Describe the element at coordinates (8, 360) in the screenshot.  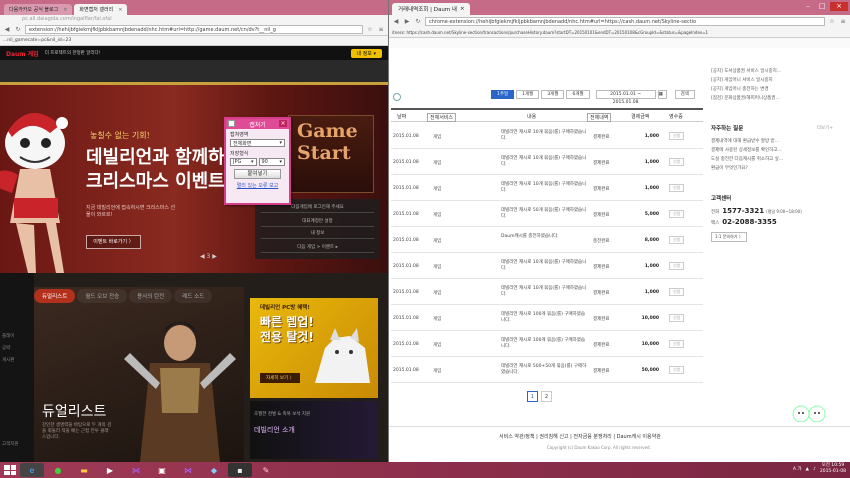
I see `left-link: 게시판` at that location.